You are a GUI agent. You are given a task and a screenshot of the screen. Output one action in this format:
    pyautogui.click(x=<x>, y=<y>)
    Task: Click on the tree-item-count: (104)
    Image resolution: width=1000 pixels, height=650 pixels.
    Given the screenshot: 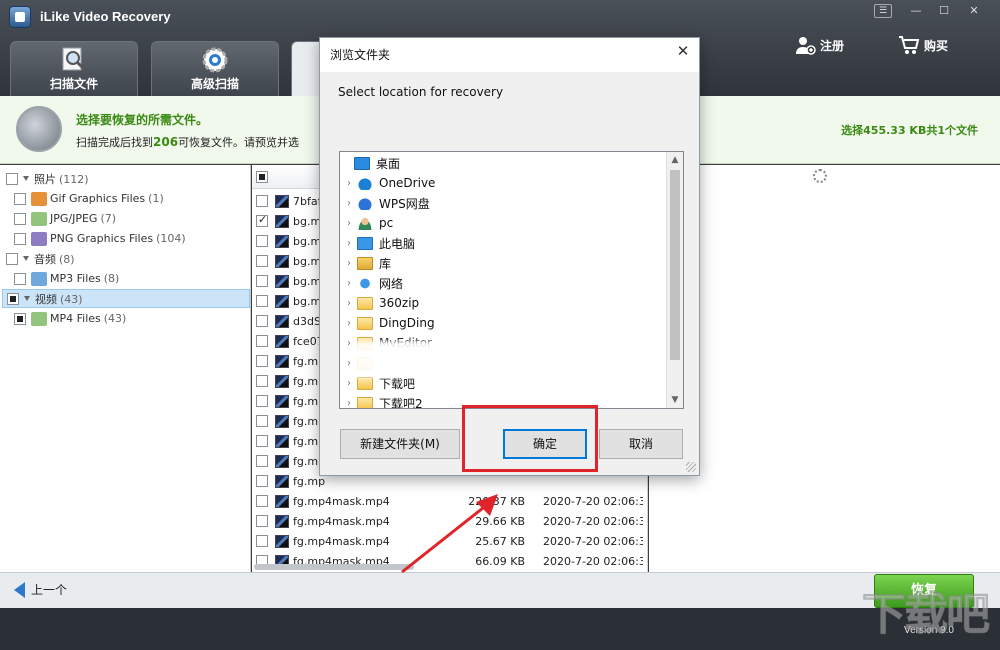 What is the action you would take?
    pyautogui.click(x=171, y=238)
    